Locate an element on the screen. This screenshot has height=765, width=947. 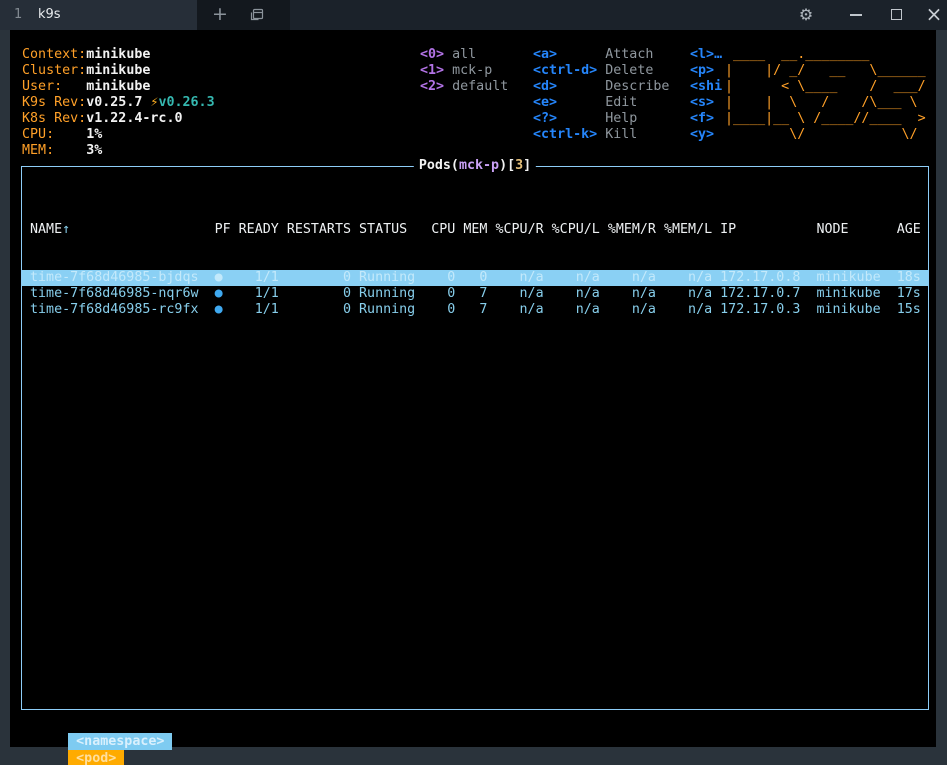
shortcut-line: <0> all is located at coordinates (464, 55).